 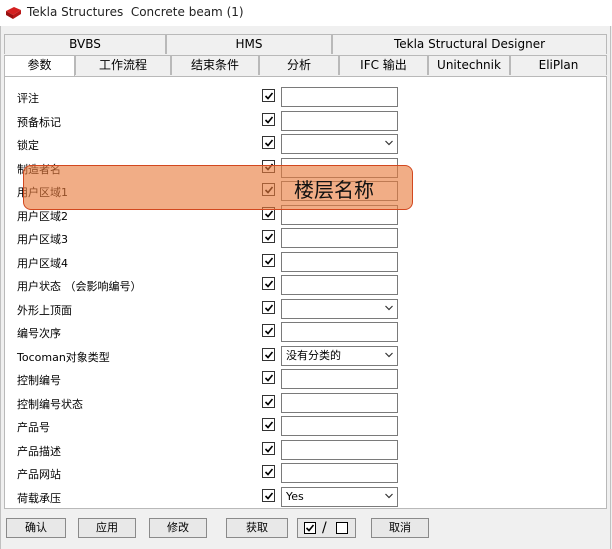 I want to click on unchecked-box-icon, so click(x=342, y=528).